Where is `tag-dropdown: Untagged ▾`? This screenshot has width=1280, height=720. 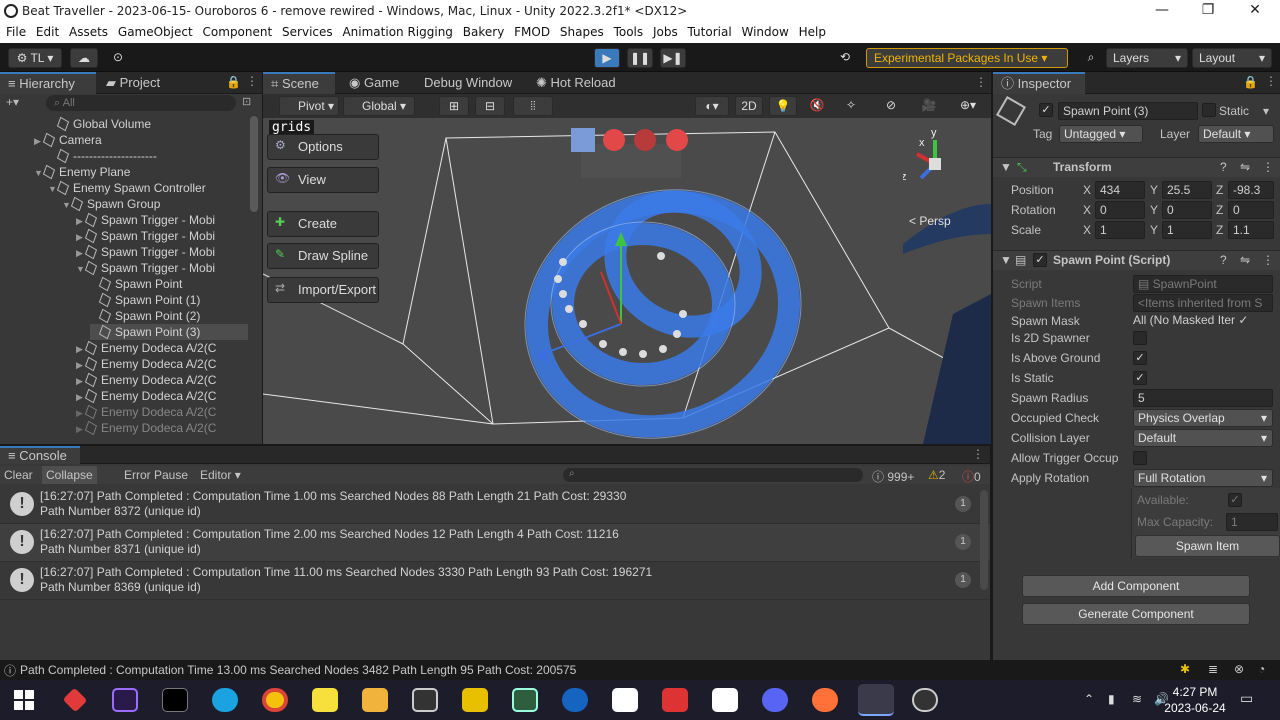
tag-dropdown: Untagged ▾ is located at coordinates (1101, 134).